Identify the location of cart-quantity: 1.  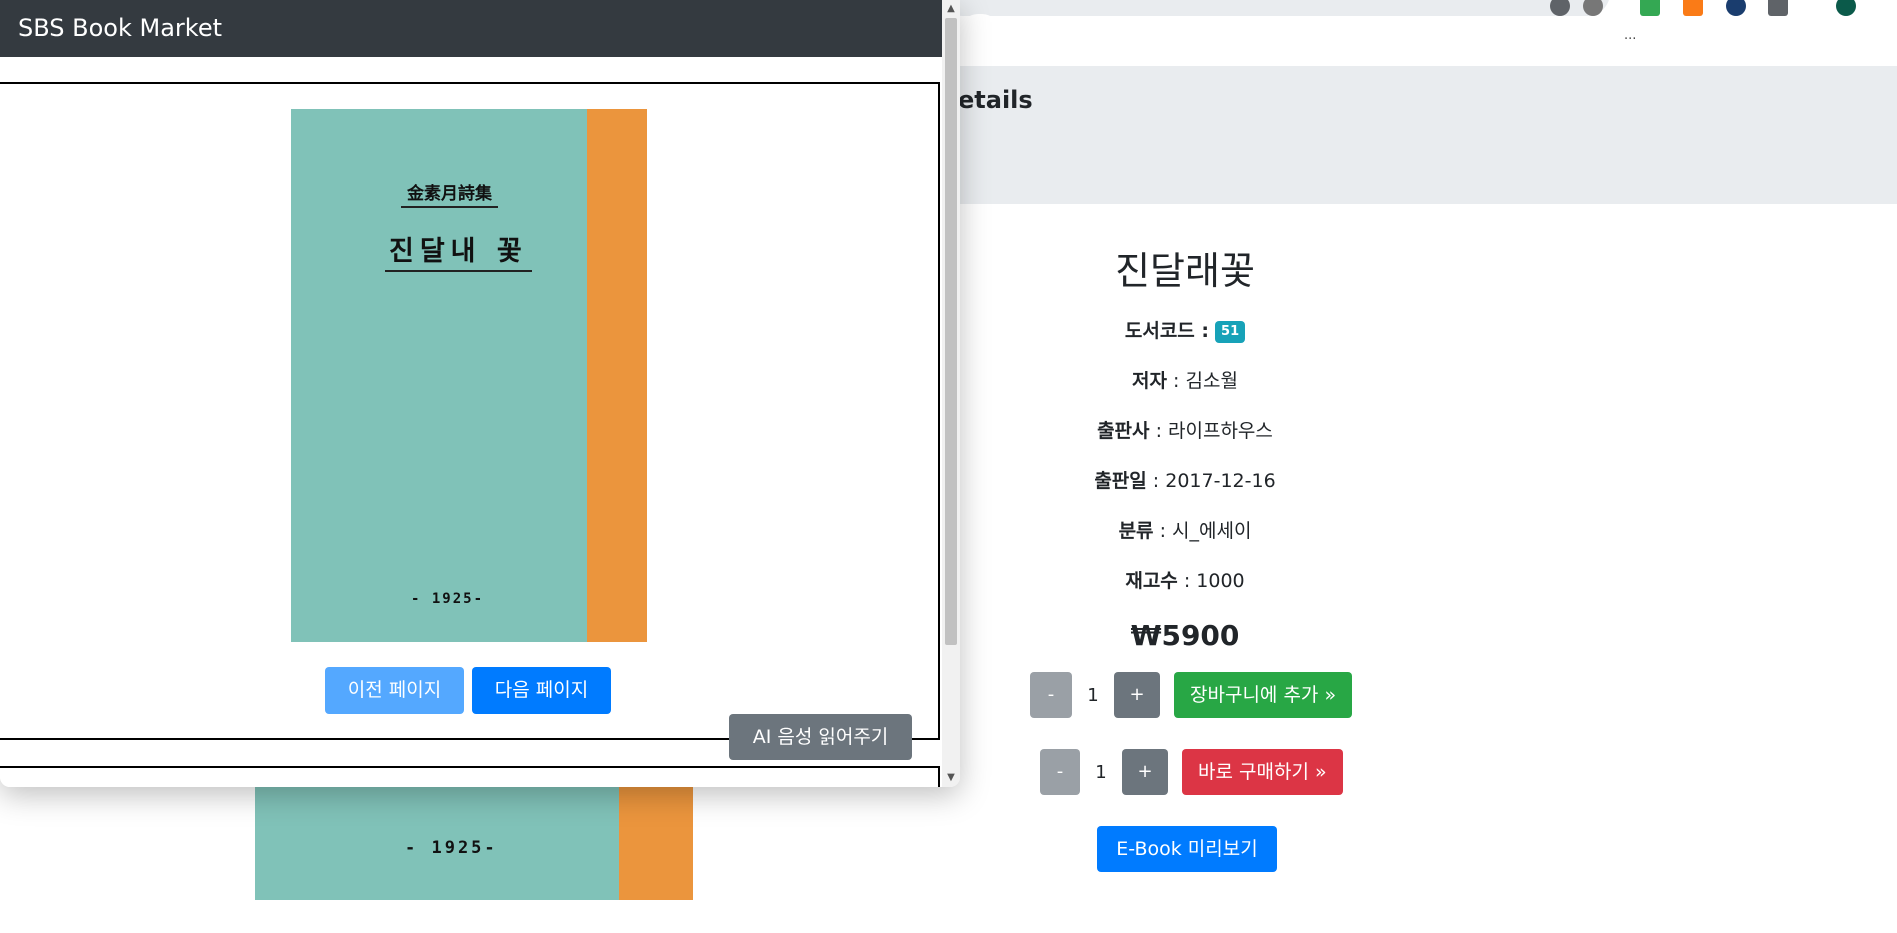
(1093, 695).